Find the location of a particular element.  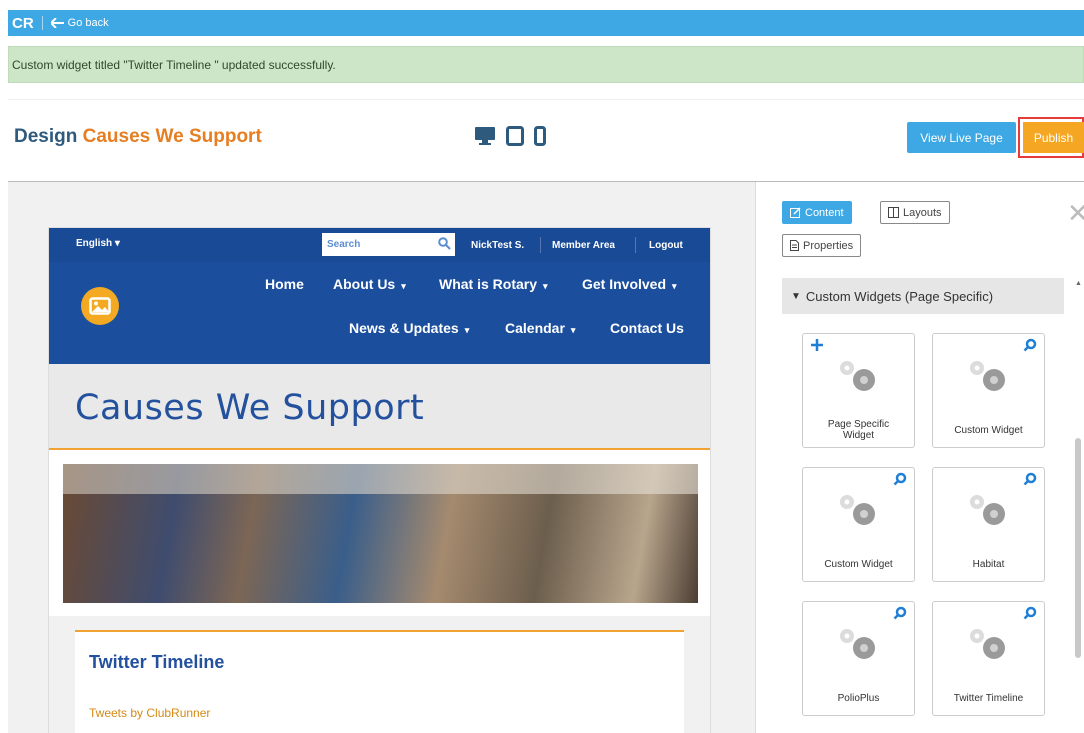

tab-label: Content is located at coordinates (824, 212).